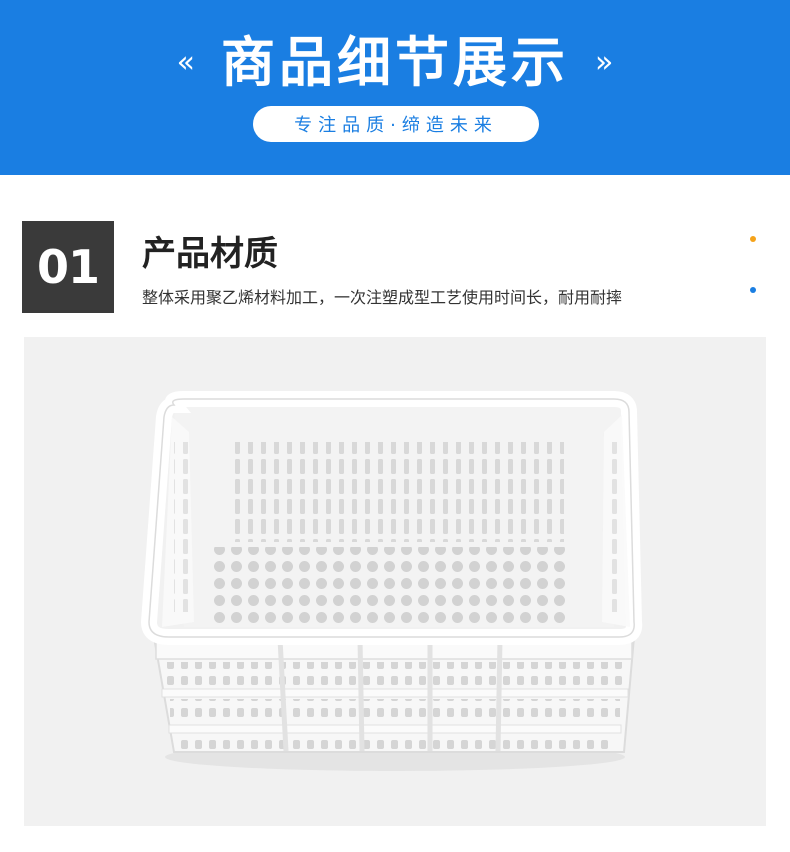 Image resolution: width=790 pixels, height=852 pixels. Describe the element at coordinates (753, 290) in the screenshot. I see `blue-dot-icon` at that location.